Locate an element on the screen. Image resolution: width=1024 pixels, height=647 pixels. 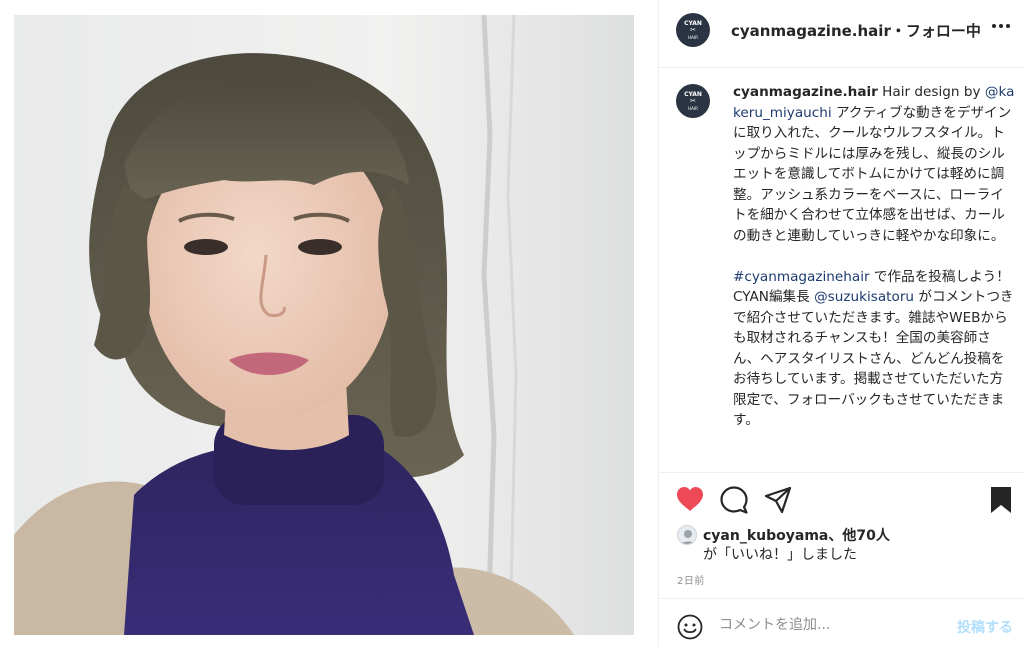
caption-avatar: CYAN ✂ HAIR is located at coordinates (693, 101).